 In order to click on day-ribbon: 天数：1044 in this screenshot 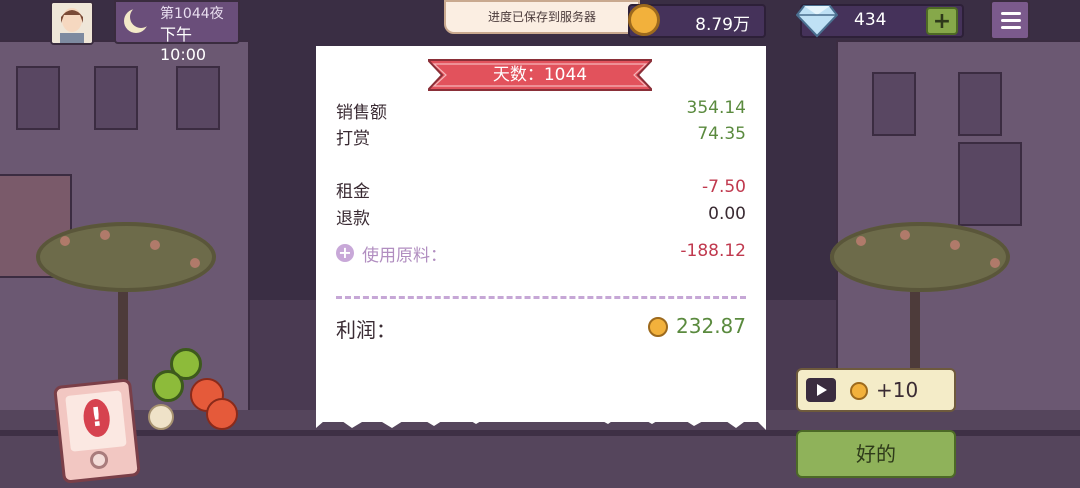, I will do `click(540, 75)`.